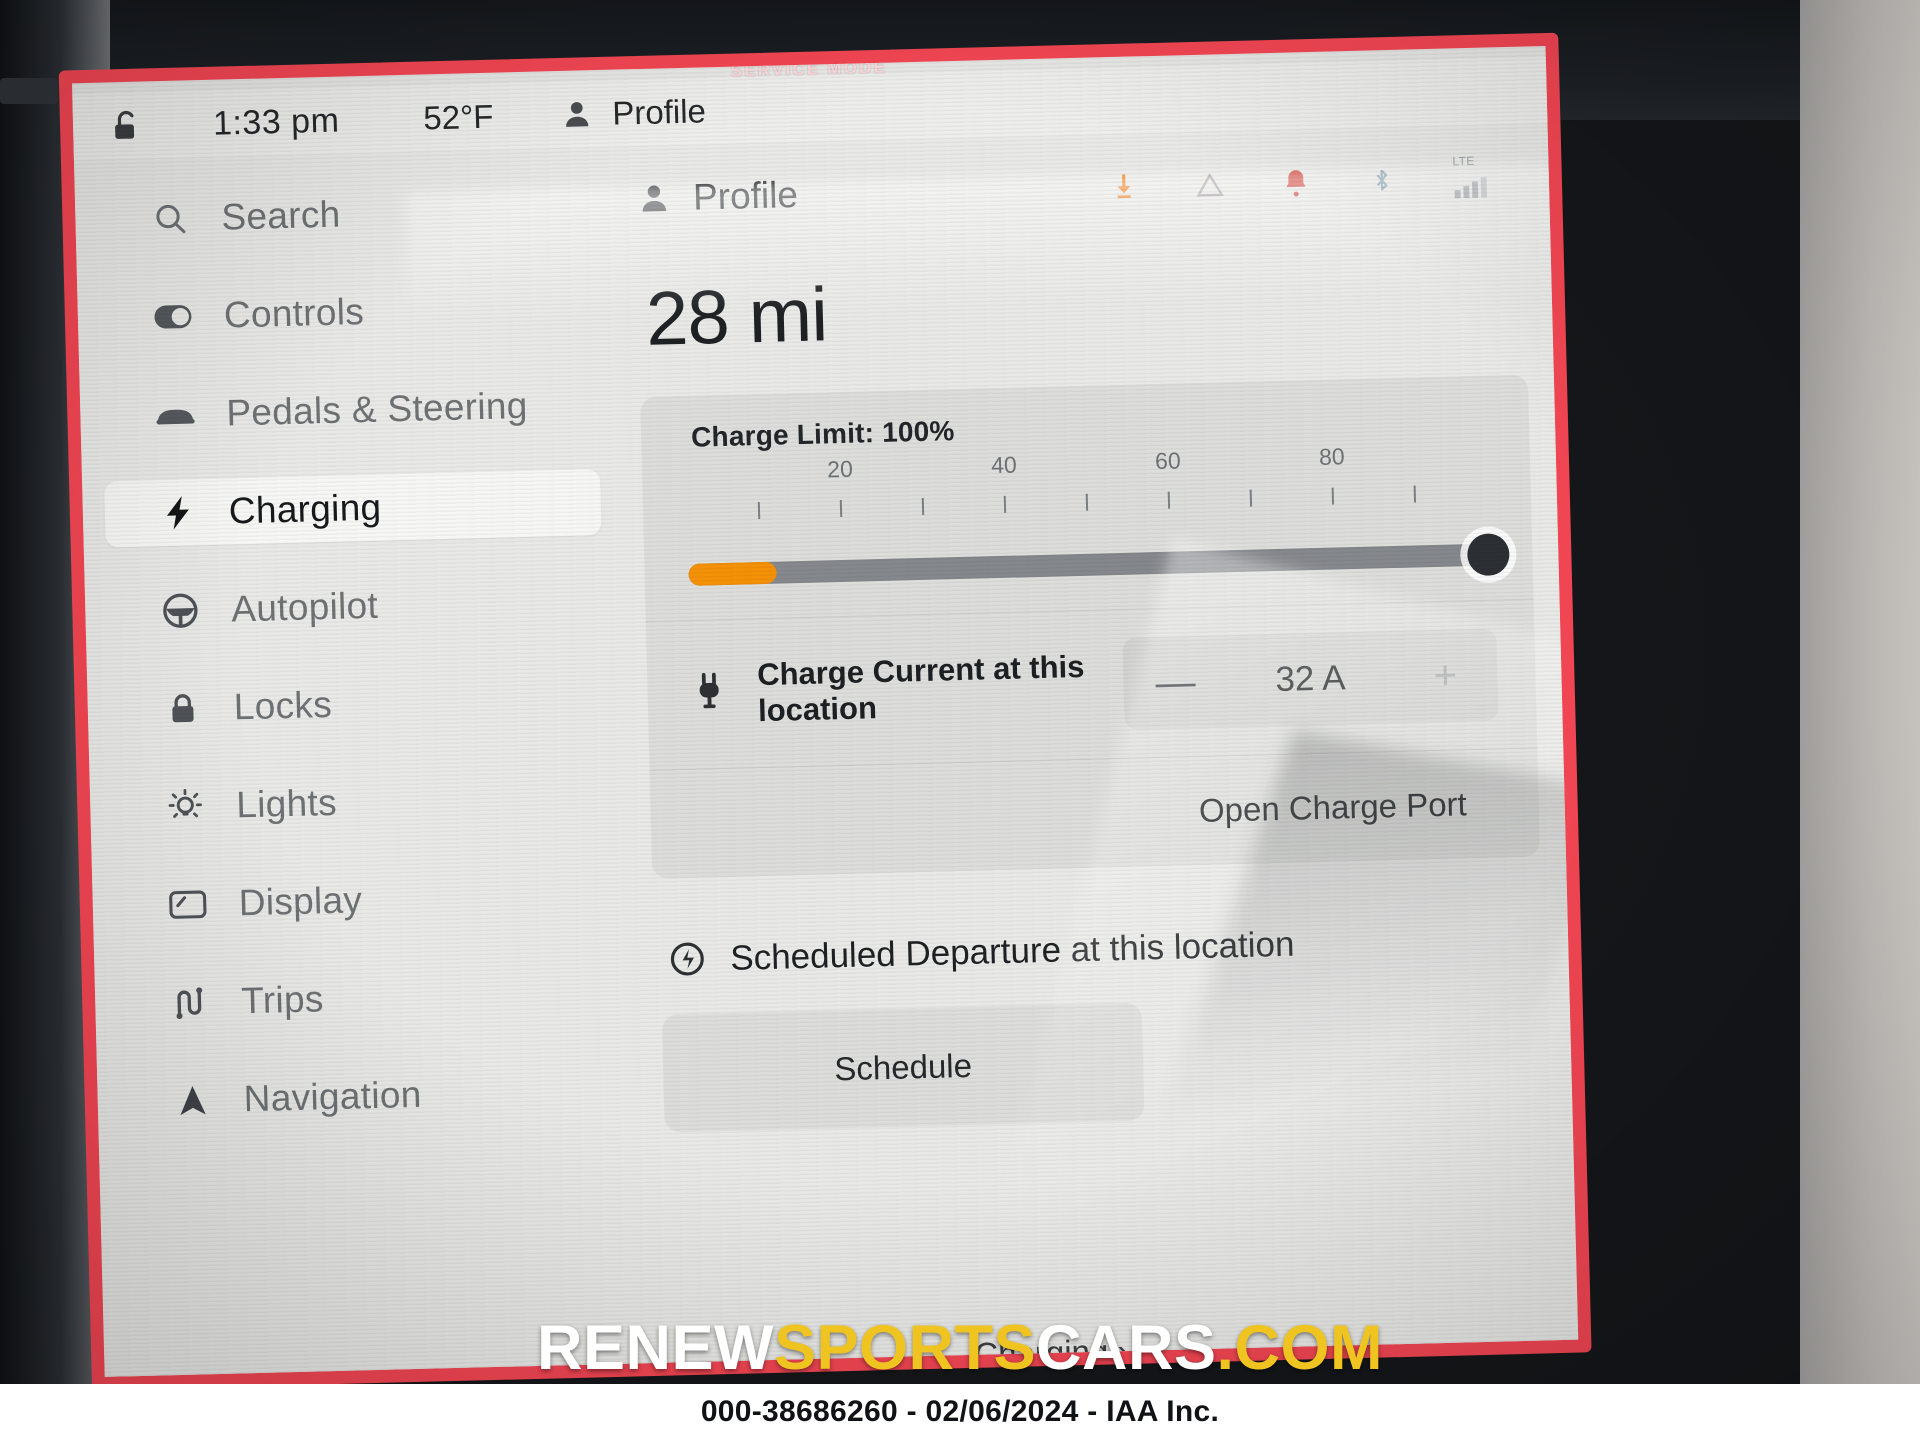 This screenshot has width=1920, height=1440. Describe the element at coordinates (1168, 461) in the screenshot. I see `tick-label: 60` at that location.